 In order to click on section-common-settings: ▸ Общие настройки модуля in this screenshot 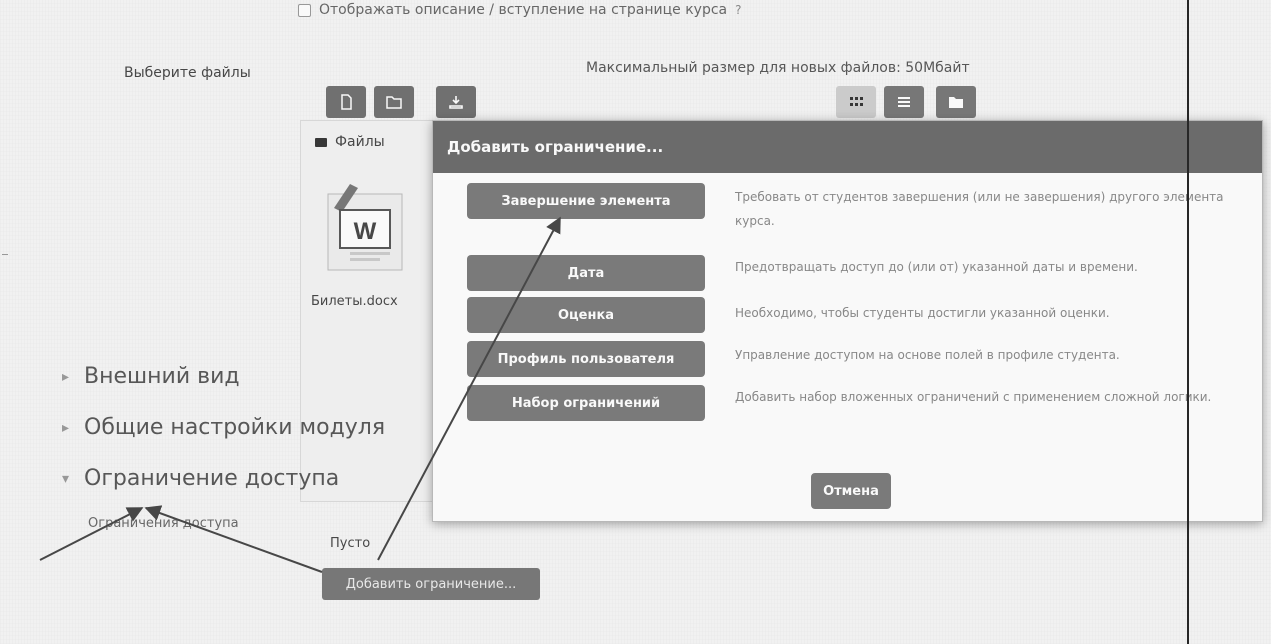, I will do `click(223, 427)`.